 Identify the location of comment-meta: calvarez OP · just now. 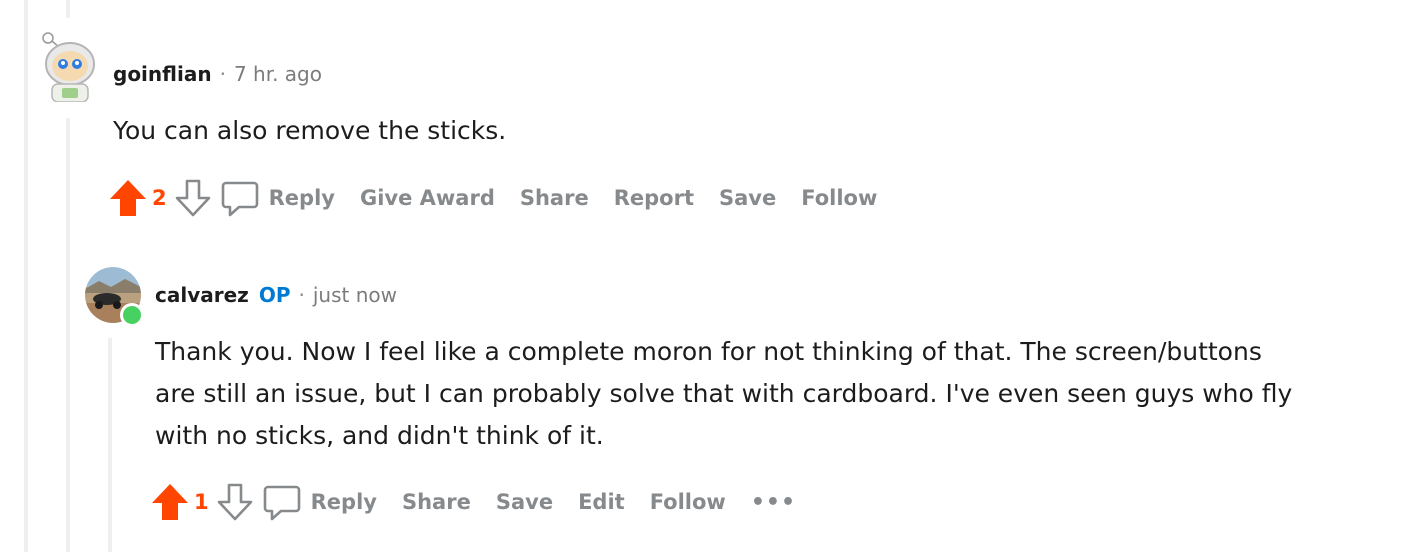
(276, 295).